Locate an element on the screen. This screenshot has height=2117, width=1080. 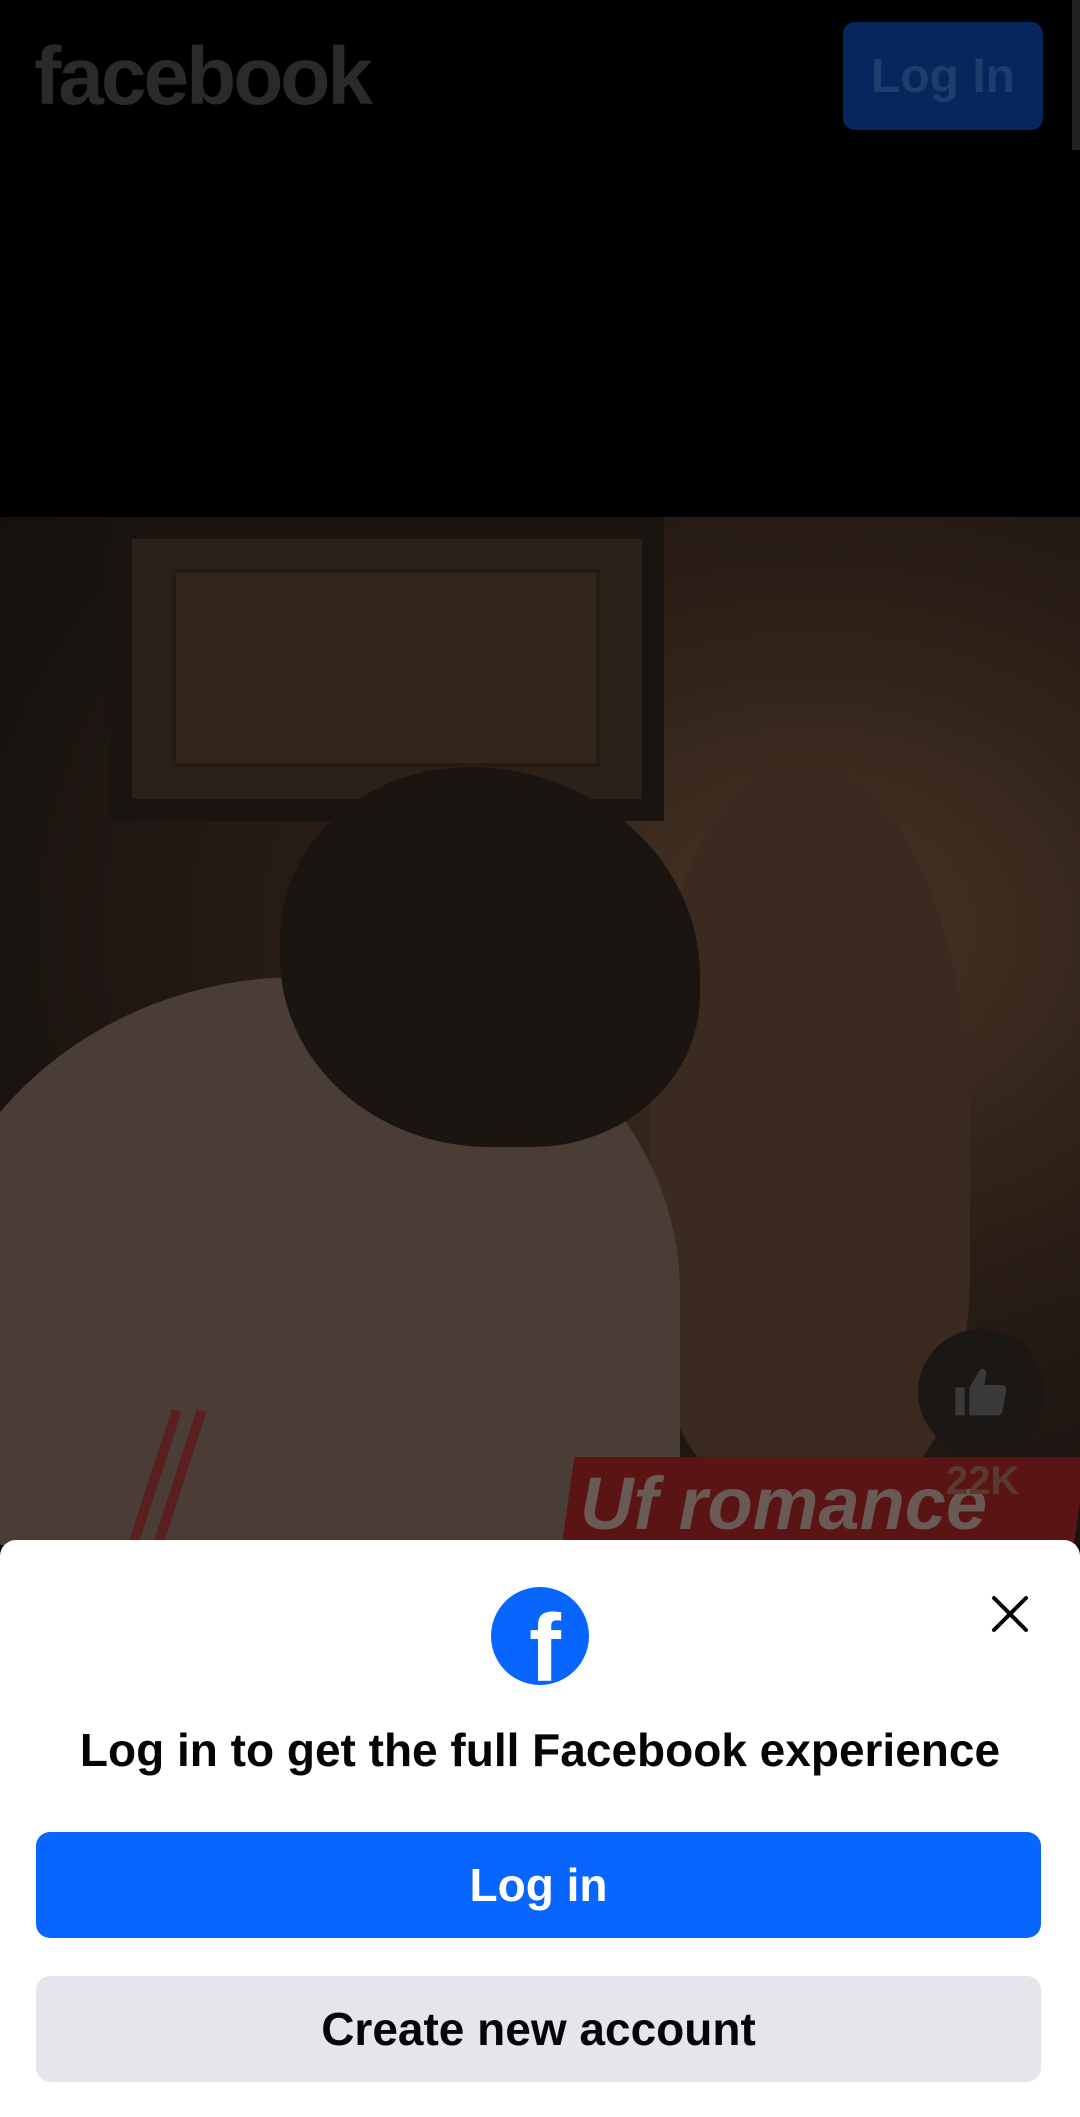
video-caption: Uf romance is located at coordinates (784, 1503).